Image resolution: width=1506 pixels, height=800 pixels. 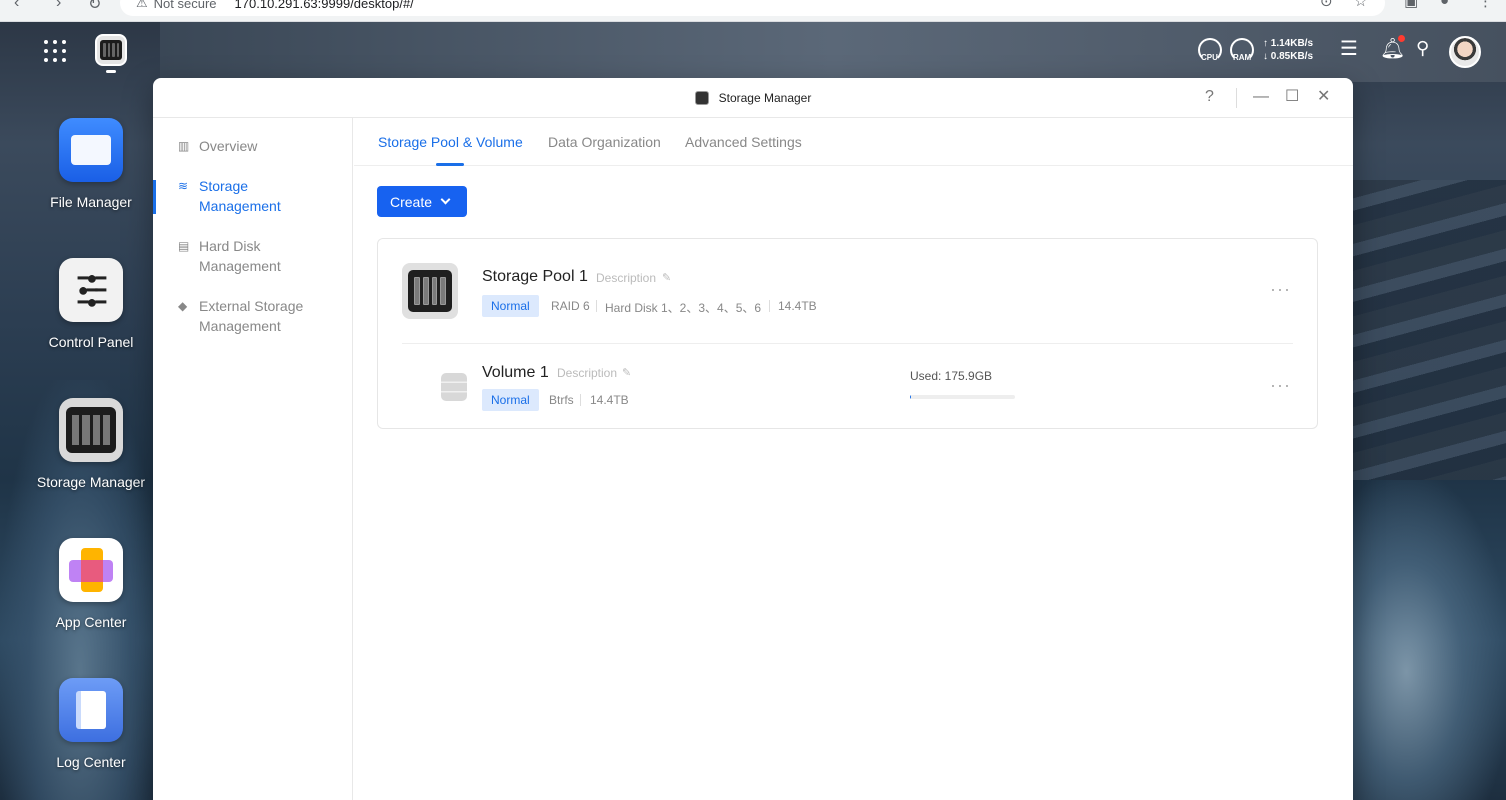 I want to click on desktop-icon-file-manager: File Manager, so click(x=91, y=164).